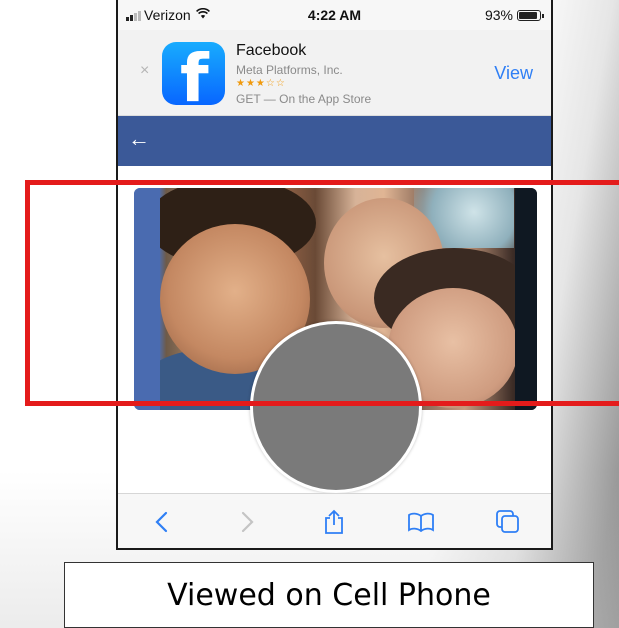  Describe the element at coordinates (530, 15) in the screenshot. I see `battery-icon` at that location.